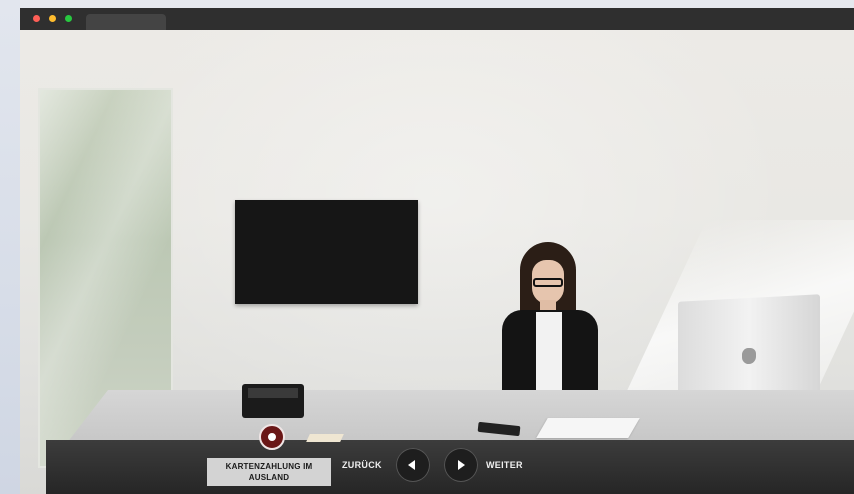 The width and height of the screenshot is (854, 494). I want to click on browser-tab, so click(126, 22).